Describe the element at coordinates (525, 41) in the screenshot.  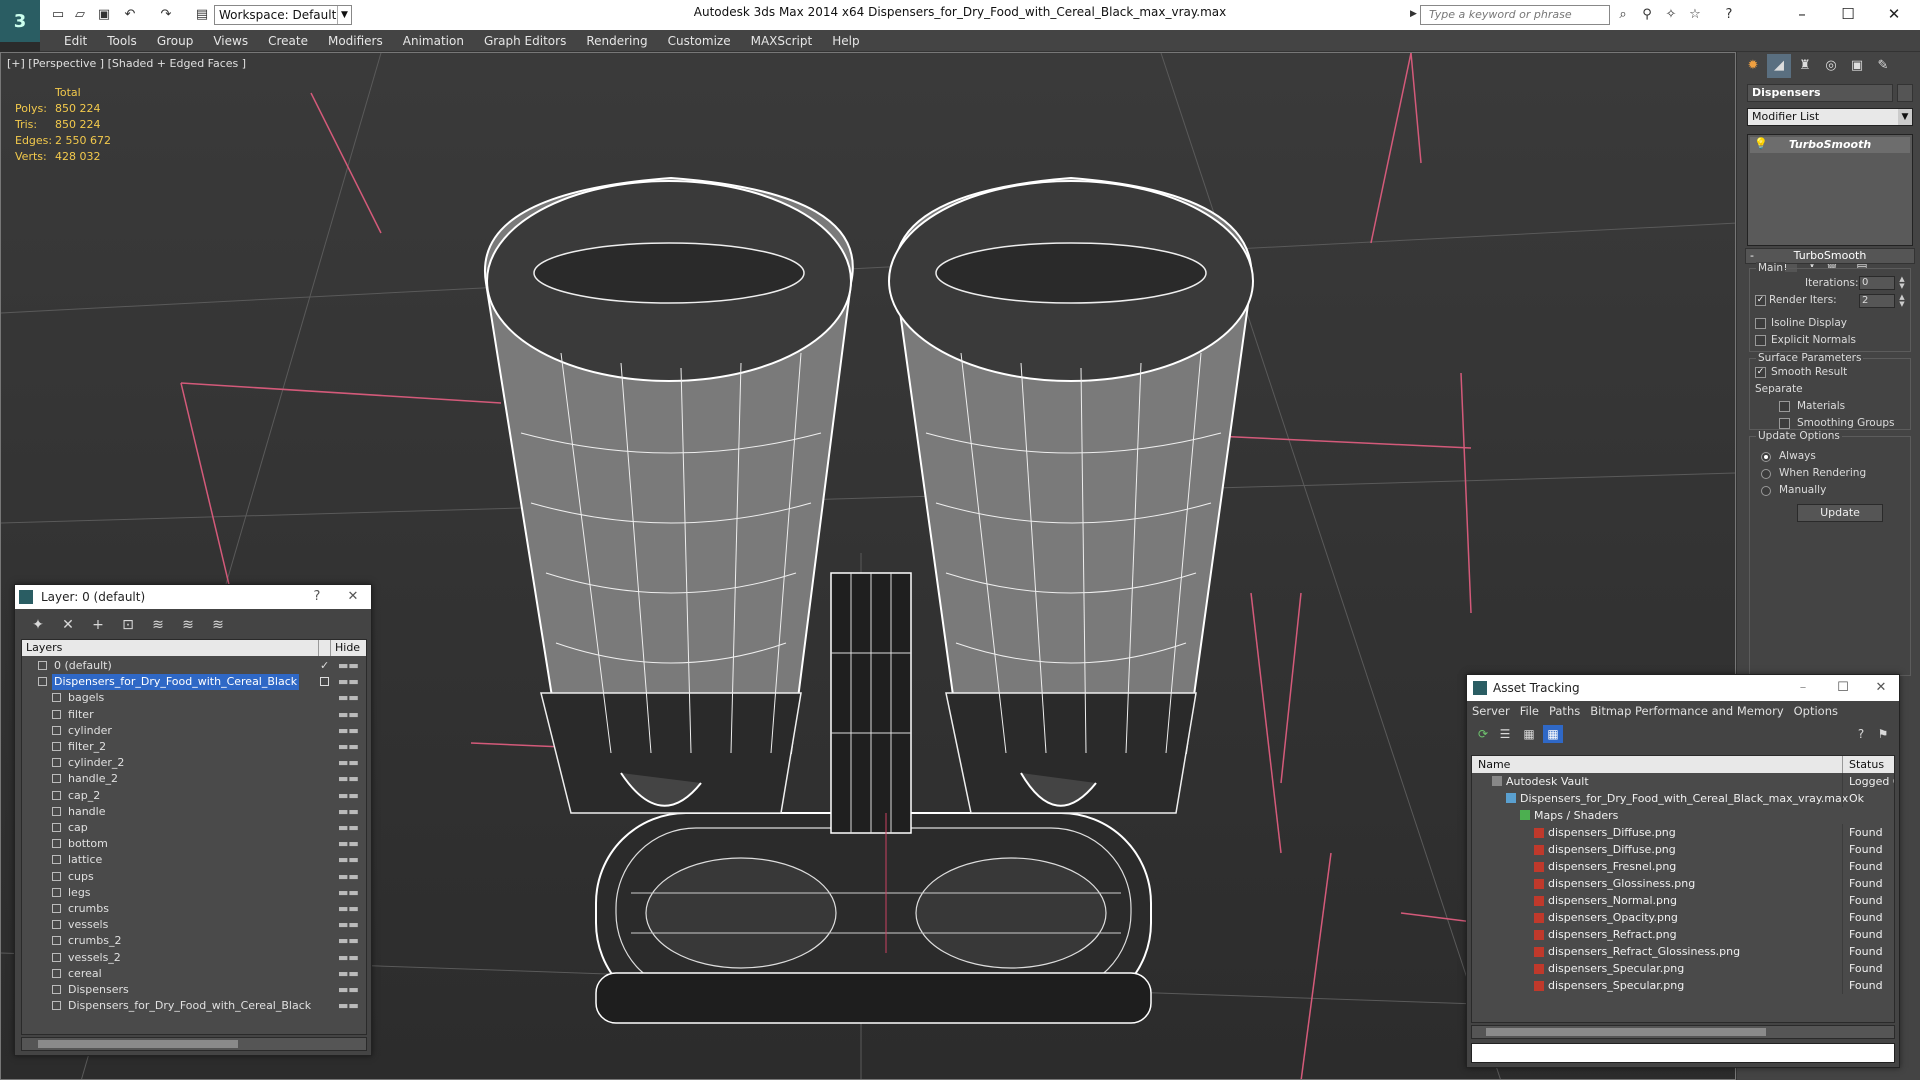
I see `menu-graph-editors: Graph Editors` at that location.